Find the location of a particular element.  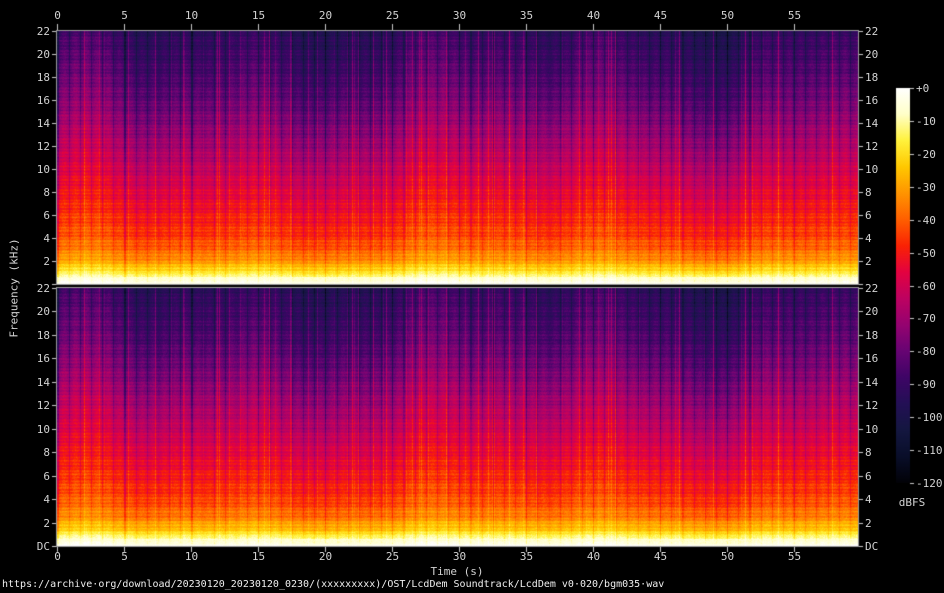

time-tick-label-bottom: 25 is located at coordinates (392, 556).